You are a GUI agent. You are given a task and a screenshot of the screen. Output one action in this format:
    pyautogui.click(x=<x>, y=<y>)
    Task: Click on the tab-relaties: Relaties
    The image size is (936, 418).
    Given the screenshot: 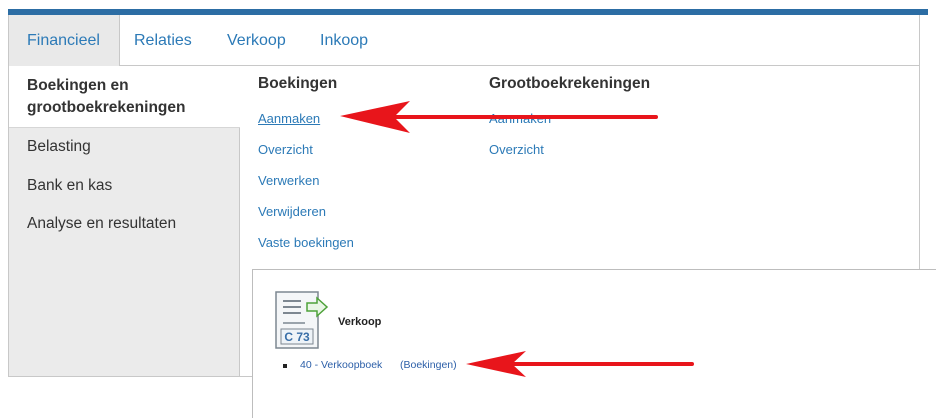 What is the action you would take?
    pyautogui.click(x=163, y=40)
    